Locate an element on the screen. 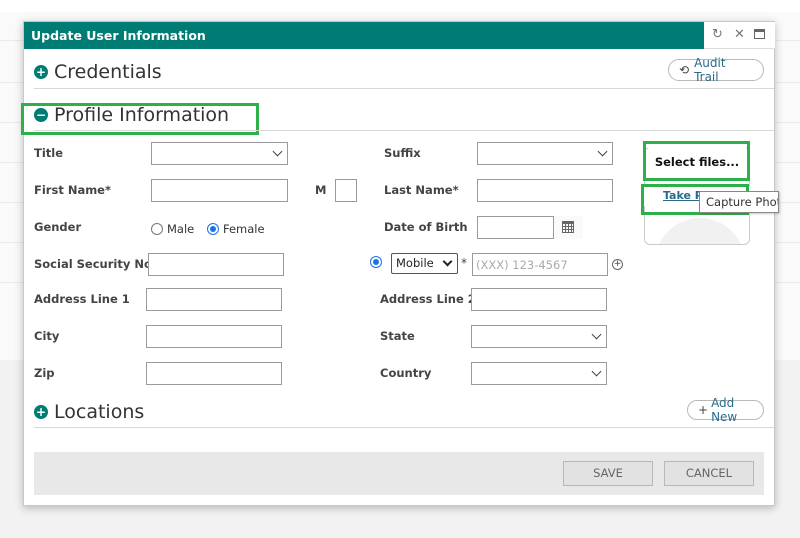  add-phone-icon: + is located at coordinates (617, 264).